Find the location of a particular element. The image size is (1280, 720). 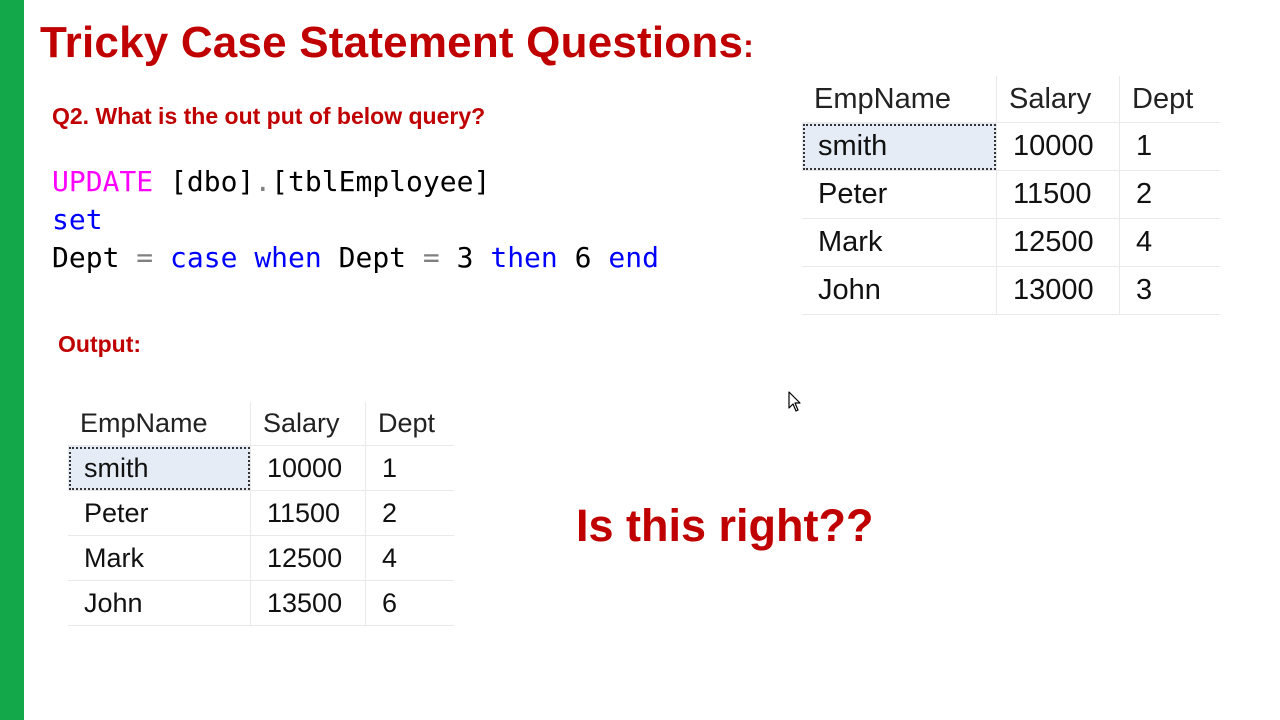

accent-bar is located at coordinates (12, 360).